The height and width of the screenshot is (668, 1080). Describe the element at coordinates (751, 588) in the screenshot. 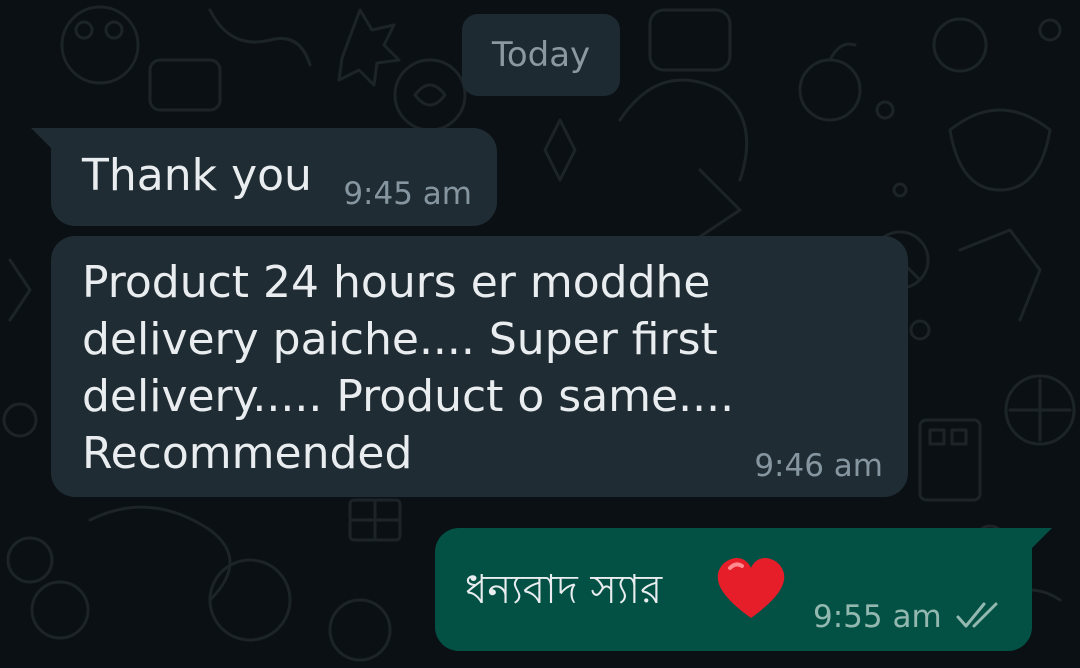

I see `heart-emoji-icon` at that location.